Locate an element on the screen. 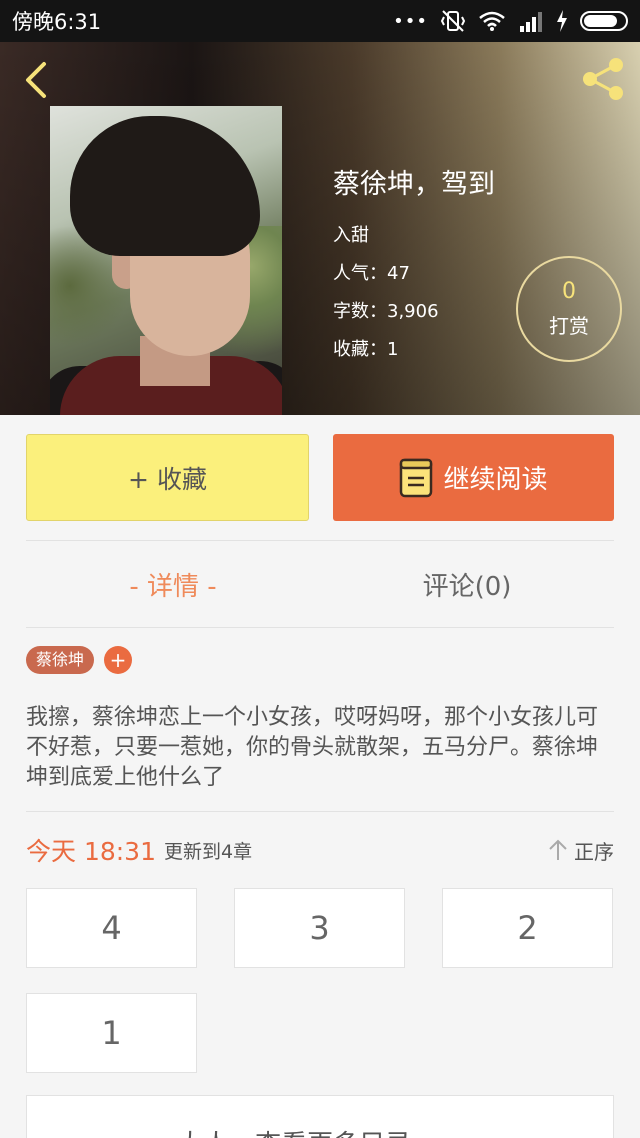 The width and height of the screenshot is (640, 1138). chapter-button: 1 is located at coordinates (111, 1033).